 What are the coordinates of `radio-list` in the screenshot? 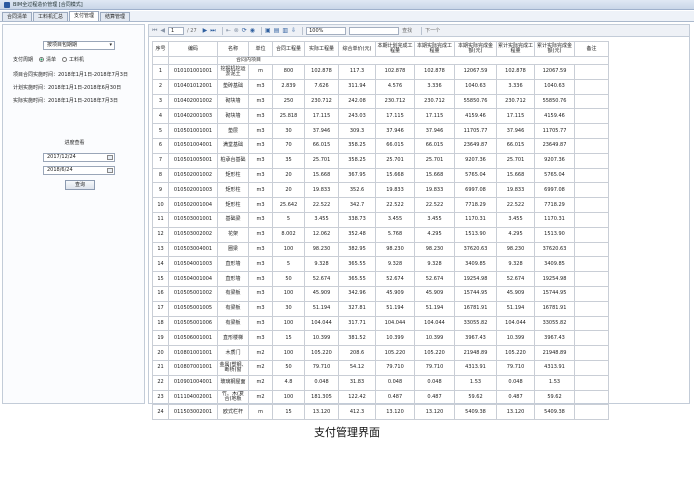 It's located at (42, 59).